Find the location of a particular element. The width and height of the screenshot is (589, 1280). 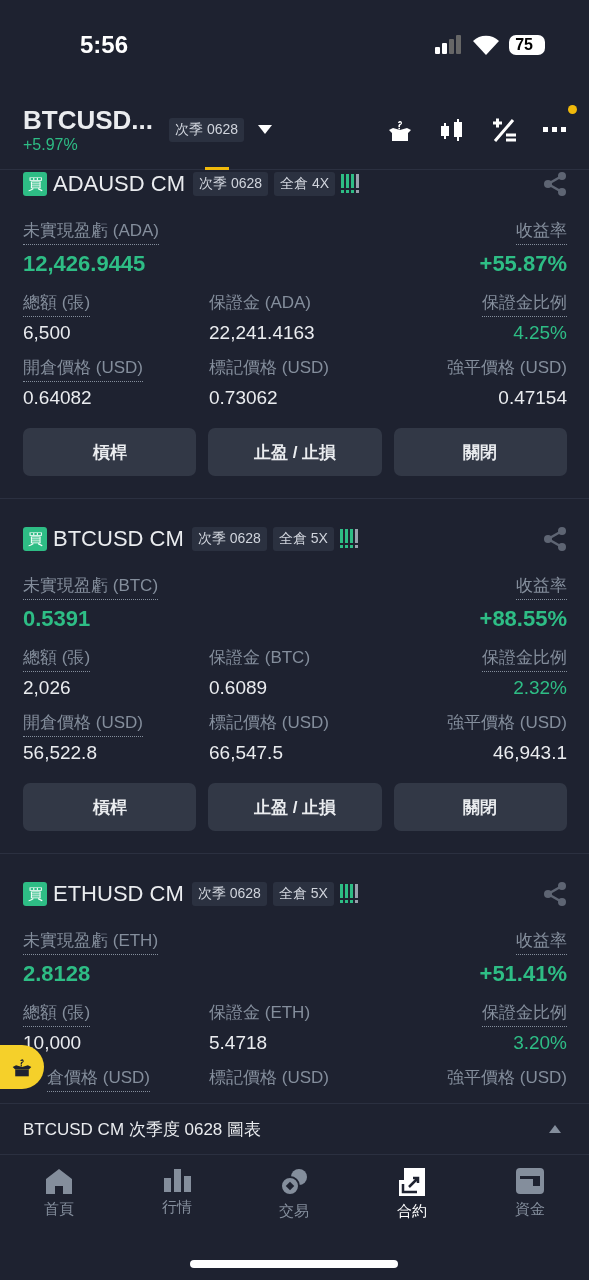

roe-value: +88.55% is located at coordinates (523, 619).